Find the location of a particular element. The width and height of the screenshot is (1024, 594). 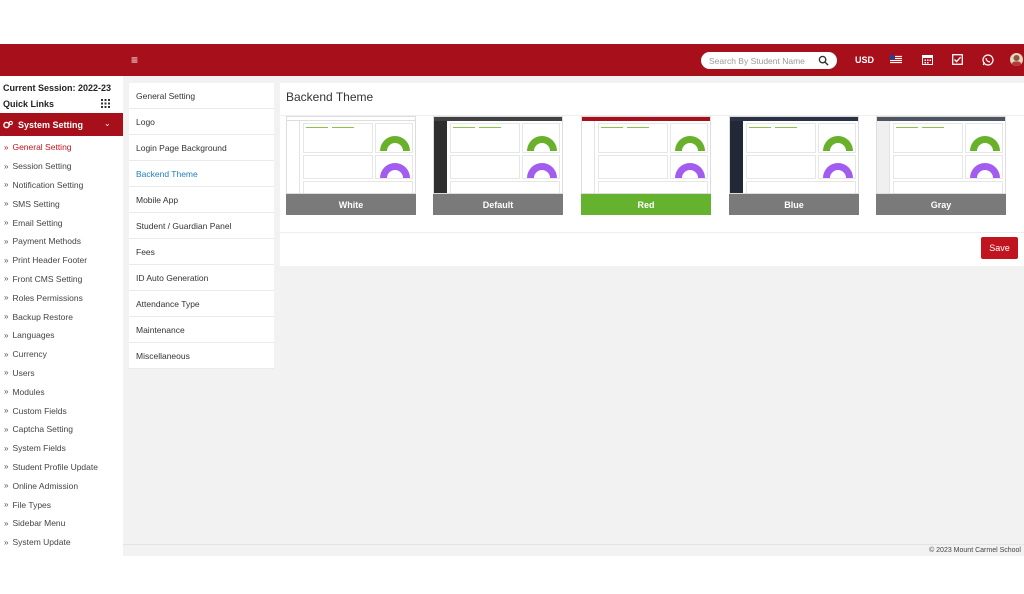

sidebar-item-student-profile-update: » Student Profile Update is located at coordinates (61, 467).